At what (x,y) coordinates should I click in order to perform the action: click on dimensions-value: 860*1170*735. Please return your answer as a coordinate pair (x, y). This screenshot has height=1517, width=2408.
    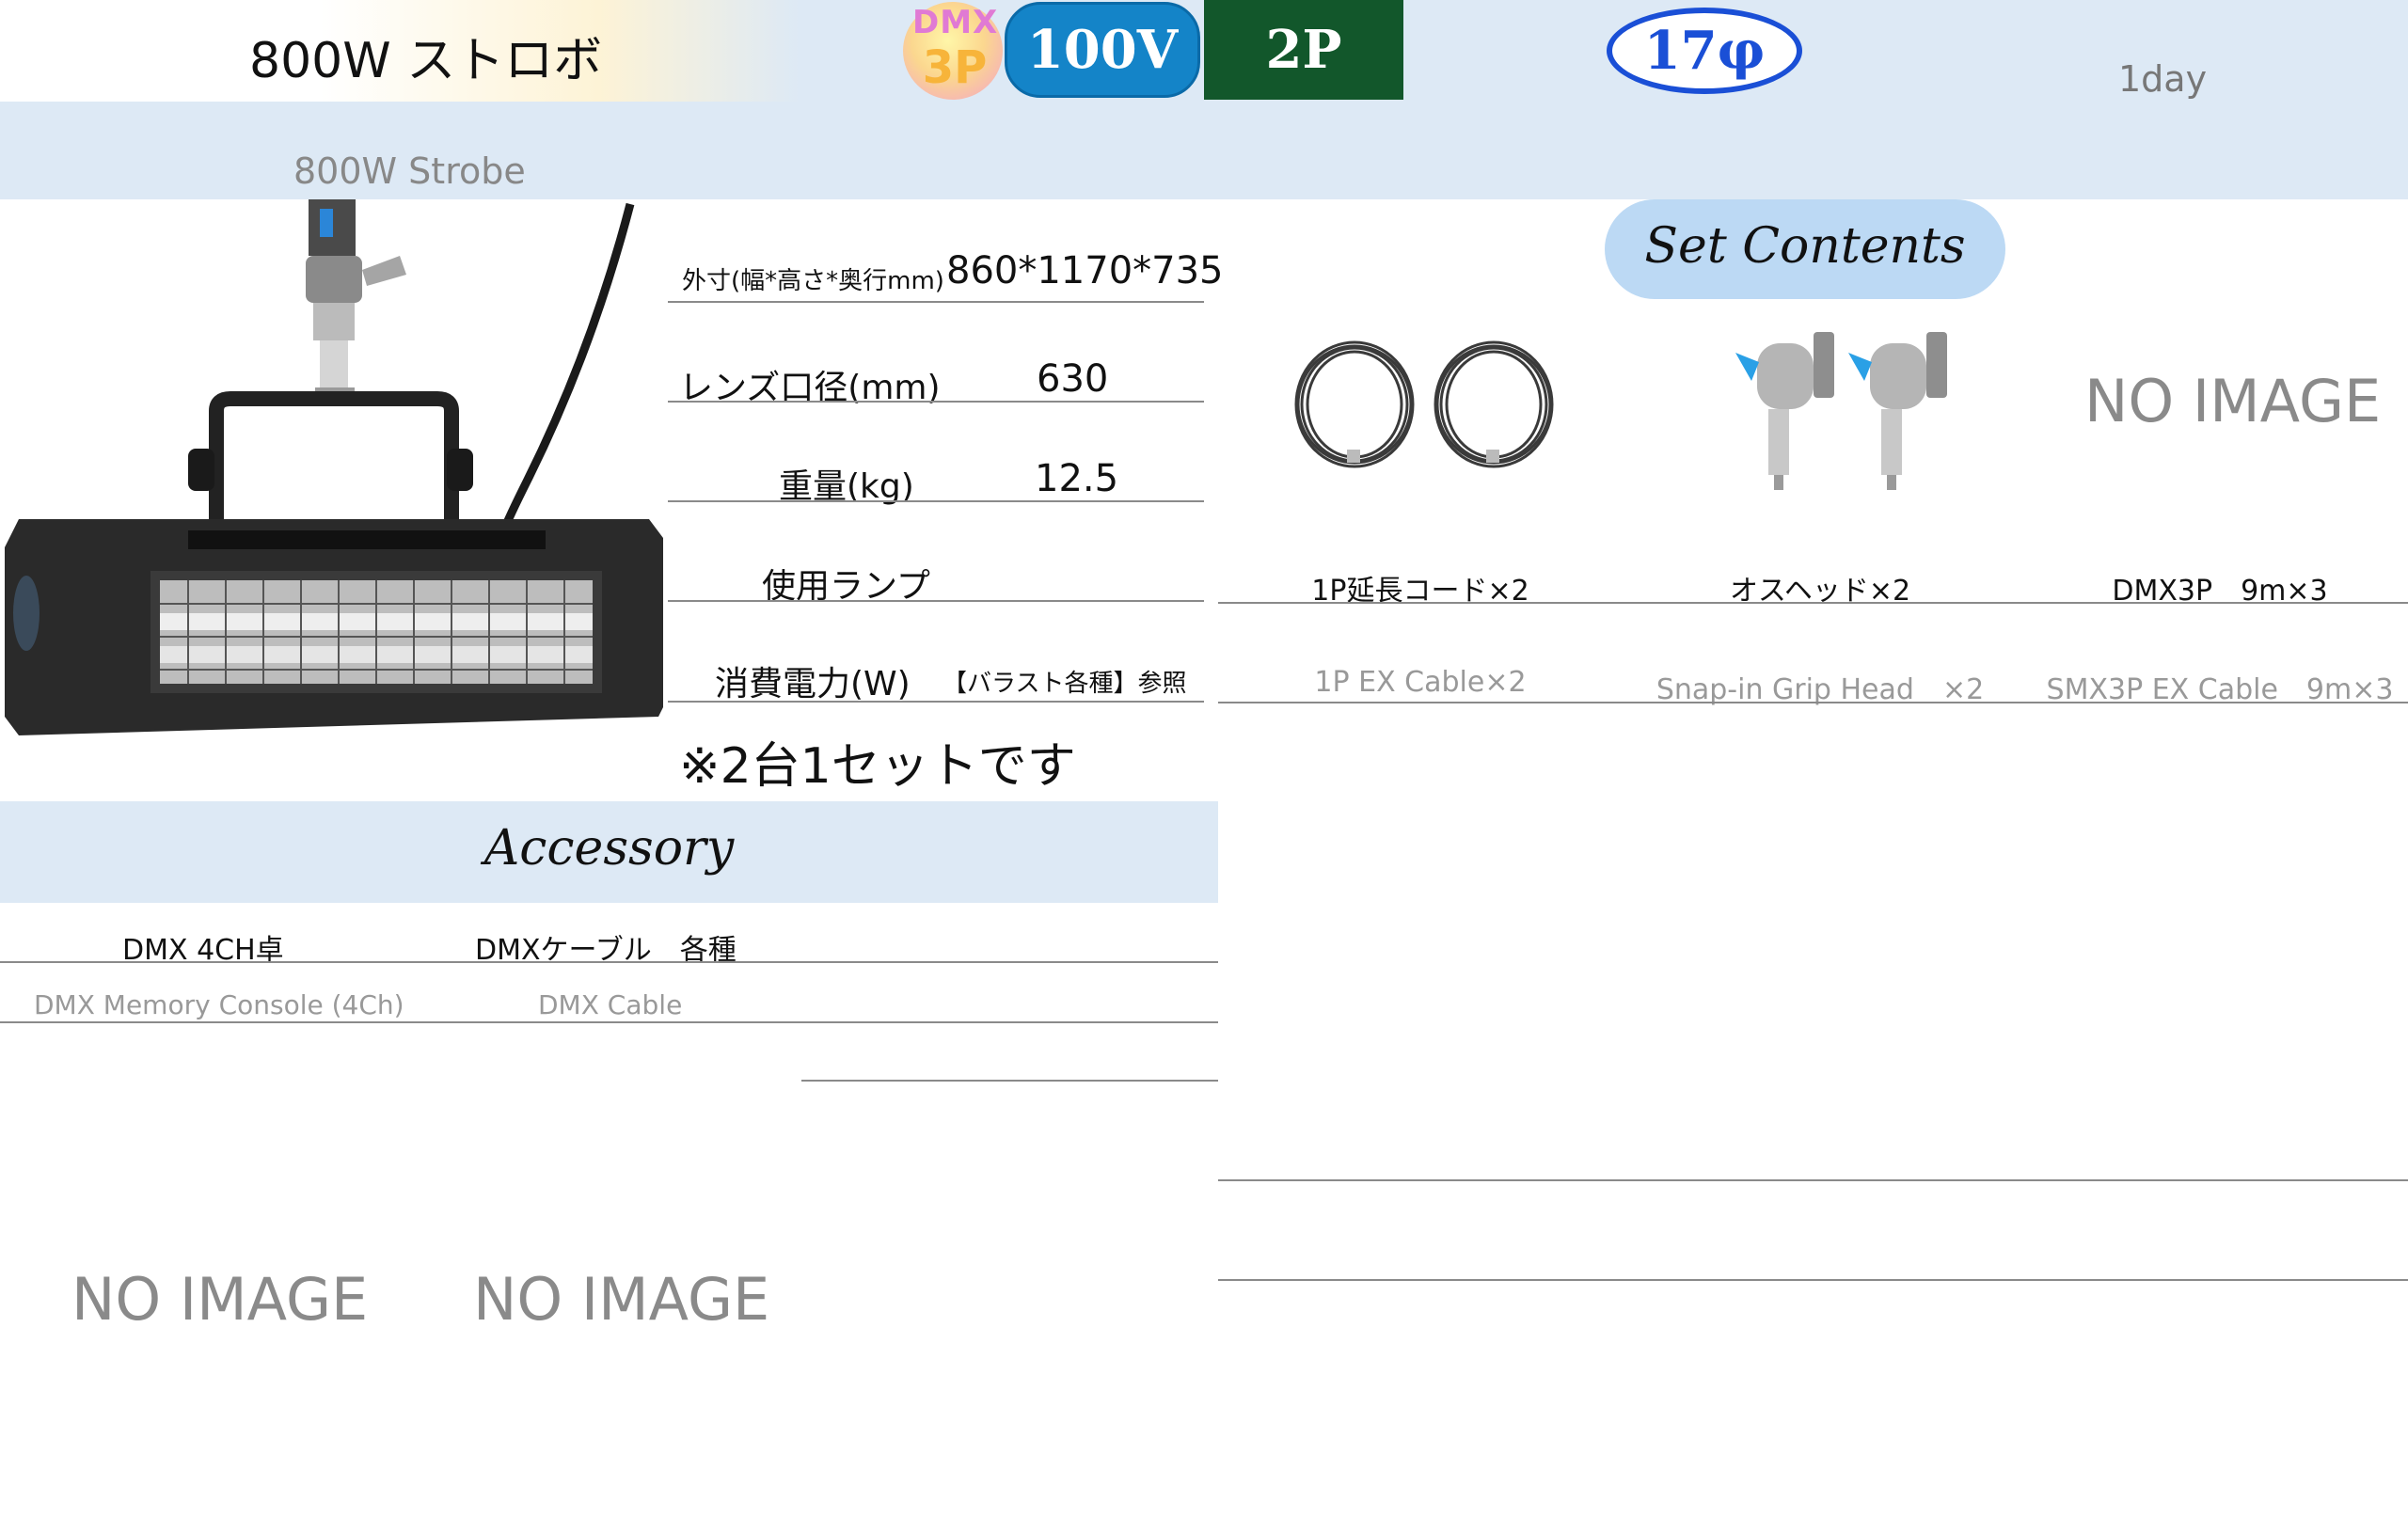
    Looking at the image, I should click on (1085, 270).